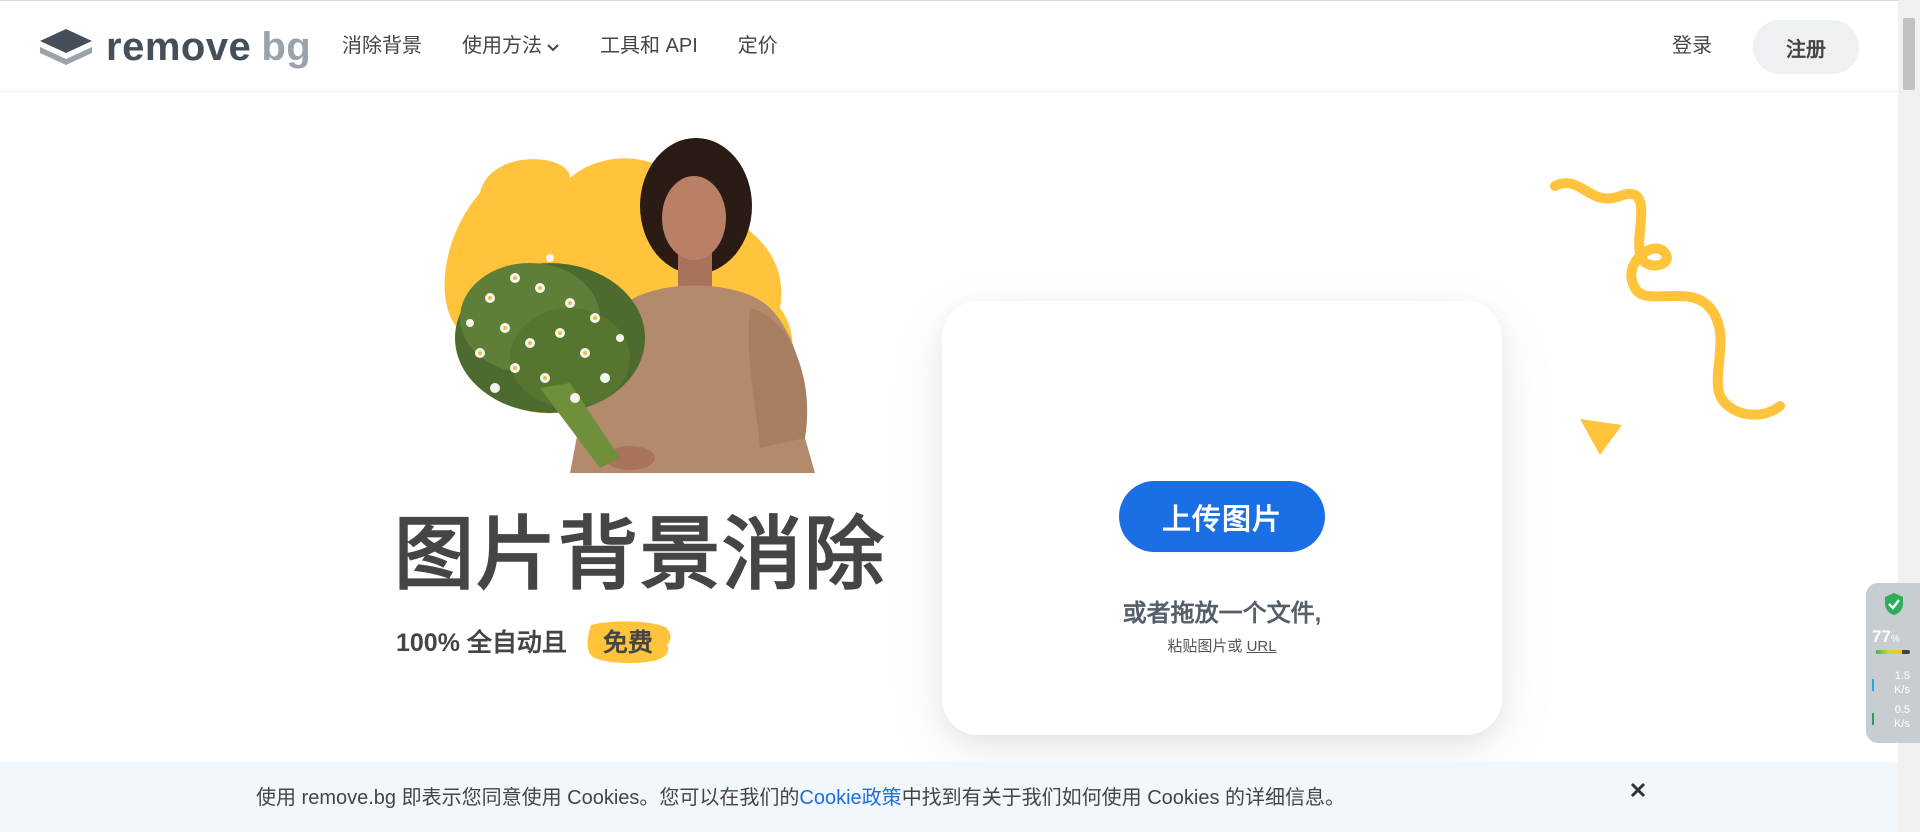 The height and width of the screenshot is (832, 1920). I want to click on cookie-text-before: 使用 remove.bg 即表示您同意使用 Cookies。您可以在我们的, so click(528, 798).